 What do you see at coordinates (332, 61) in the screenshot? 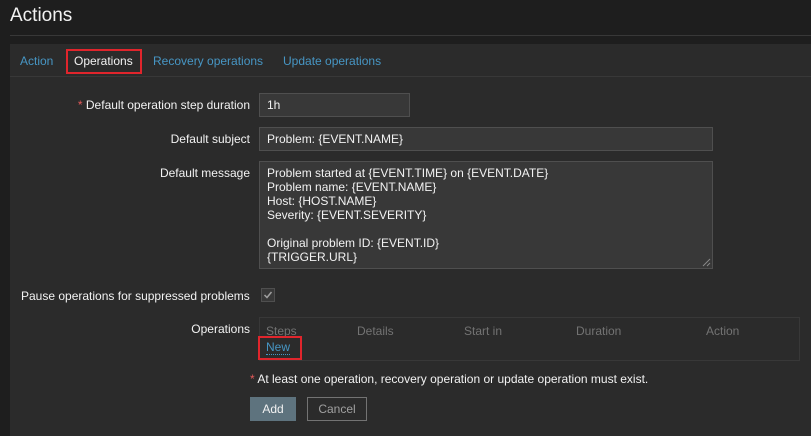
I see `tab-update-operations: Update operations` at bounding box center [332, 61].